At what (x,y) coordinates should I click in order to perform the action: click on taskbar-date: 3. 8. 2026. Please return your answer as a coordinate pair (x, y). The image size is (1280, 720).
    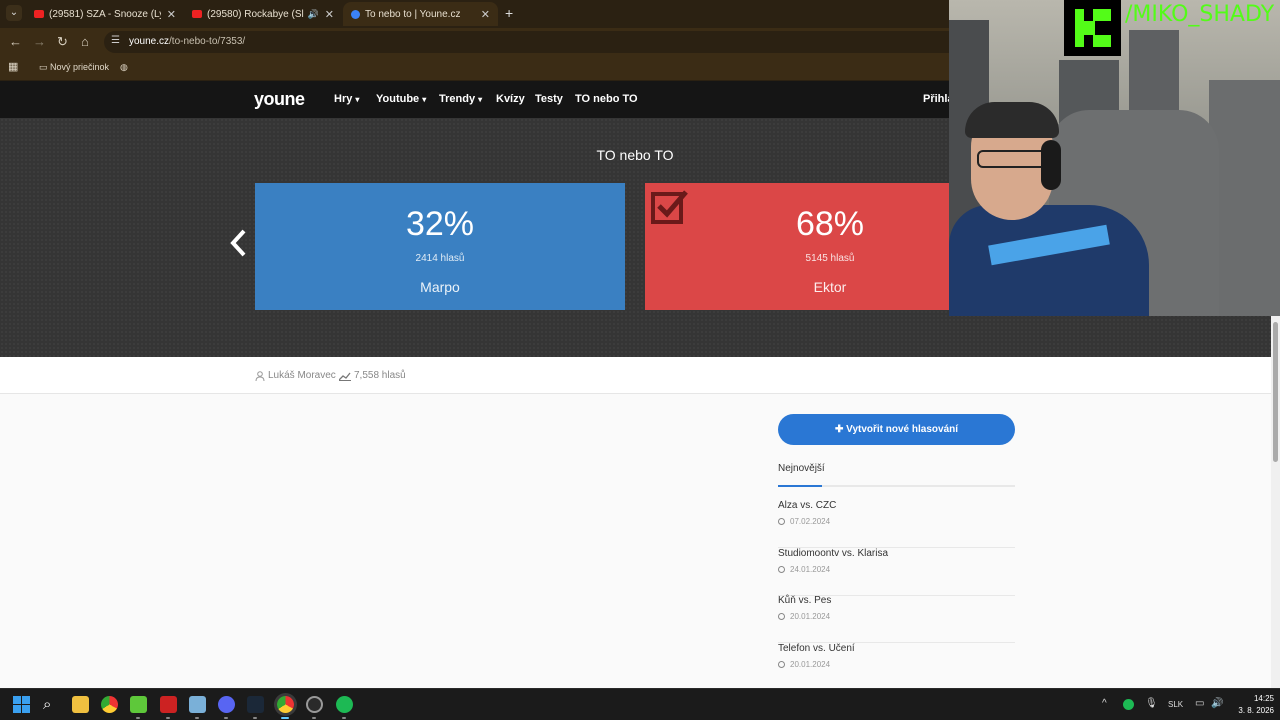
    Looking at the image, I should click on (1252, 710).